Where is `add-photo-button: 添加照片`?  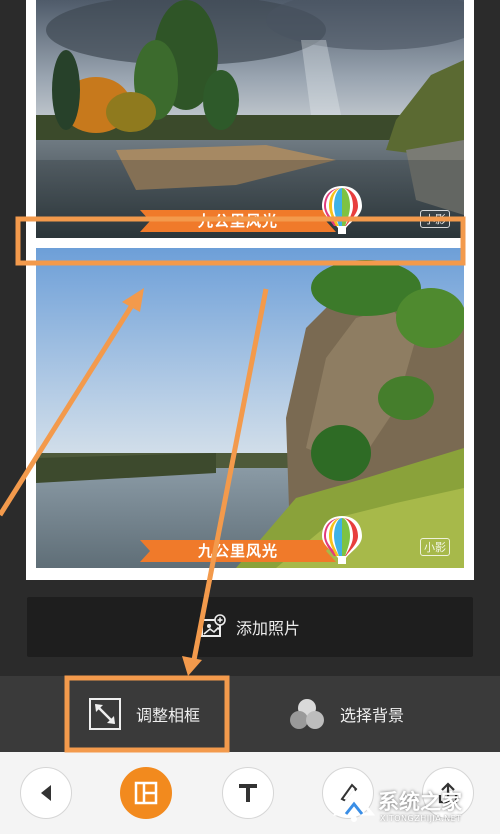 add-photo-button: 添加照片 is located at coordinates (250, 627).